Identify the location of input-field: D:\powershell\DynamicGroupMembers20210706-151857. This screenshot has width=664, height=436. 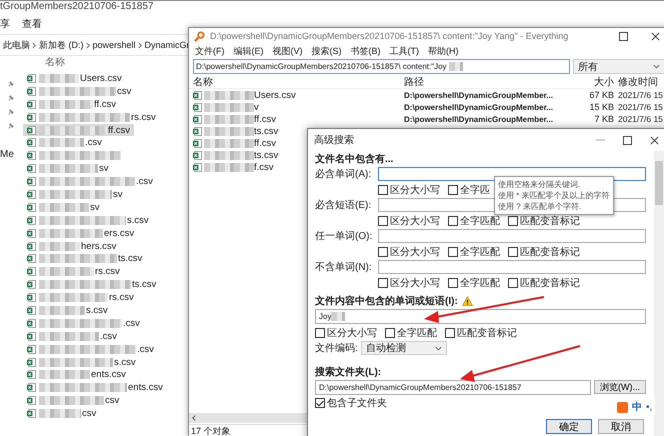
(453, 387).